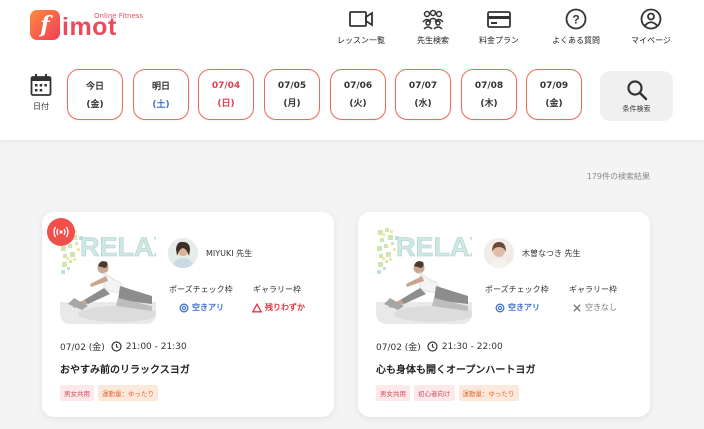  I want to click on day-tab-0706: 07/06 (火), so click(358, 94).